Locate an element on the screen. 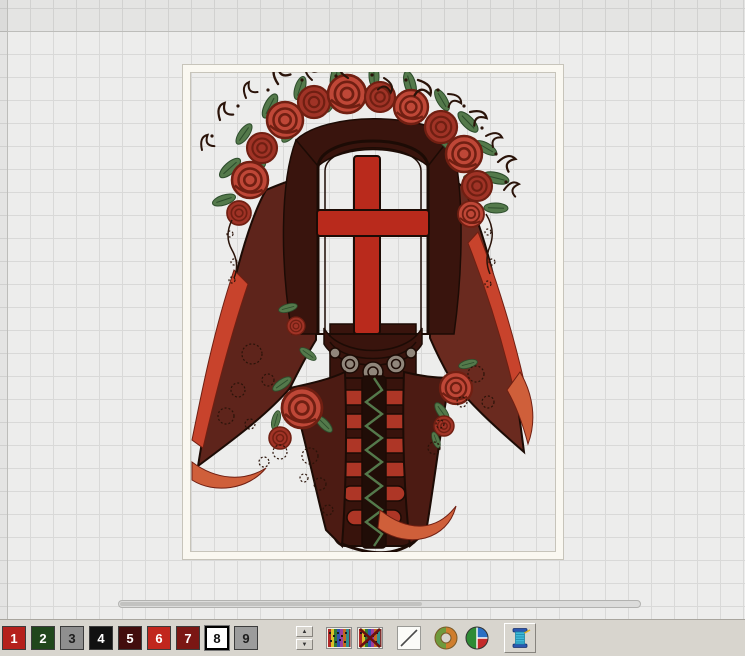  thread-spool-icon is located at coordinates (520, 638).